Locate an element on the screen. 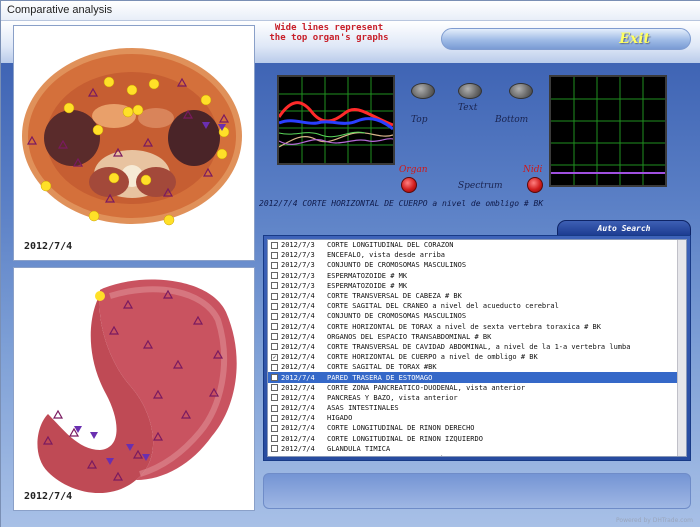 Image resolution: width=700 pixels, height=527 pixels. text-button is located at coordinates (470, 91).